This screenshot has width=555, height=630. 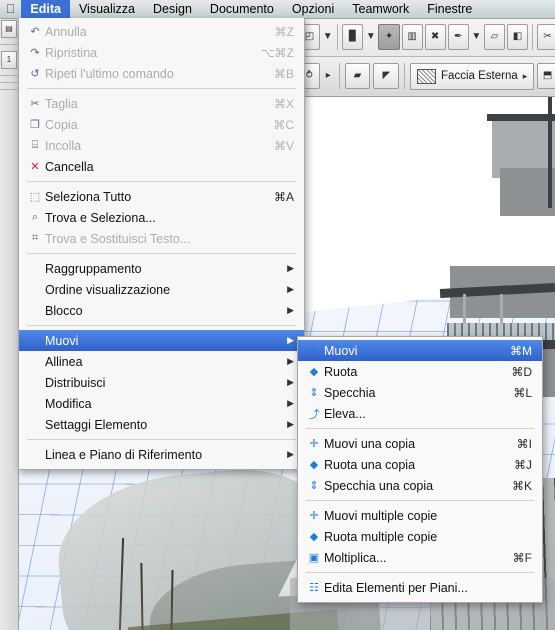 What do you see at coordinates (161, 403) in the screenshot?
I see `menu-item-modifica: Modifica ▶` at bounding box center [161, 403].